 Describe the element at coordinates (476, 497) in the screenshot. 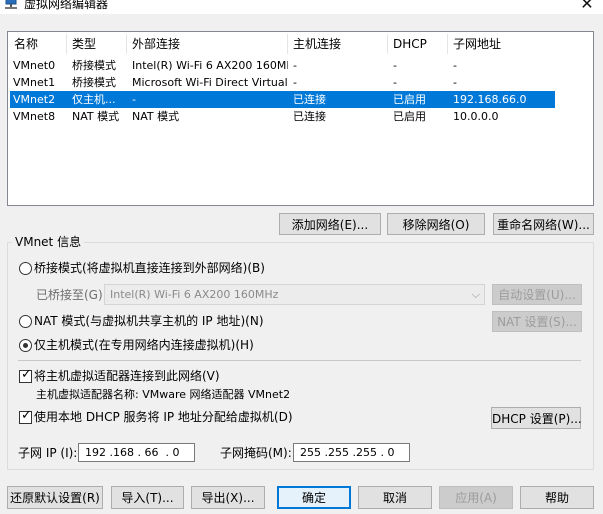

I see `apply-button: 应用(A)` at that location.